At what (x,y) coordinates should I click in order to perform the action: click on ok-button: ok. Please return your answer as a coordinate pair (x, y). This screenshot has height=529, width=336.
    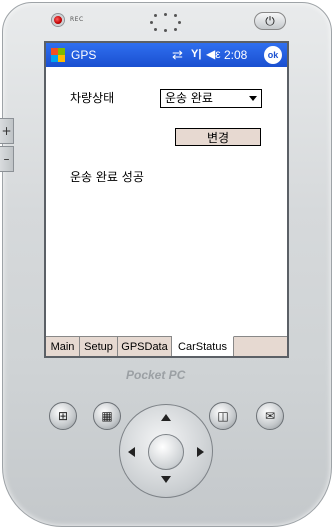
    Looking at the image, I should click on (273, 55).